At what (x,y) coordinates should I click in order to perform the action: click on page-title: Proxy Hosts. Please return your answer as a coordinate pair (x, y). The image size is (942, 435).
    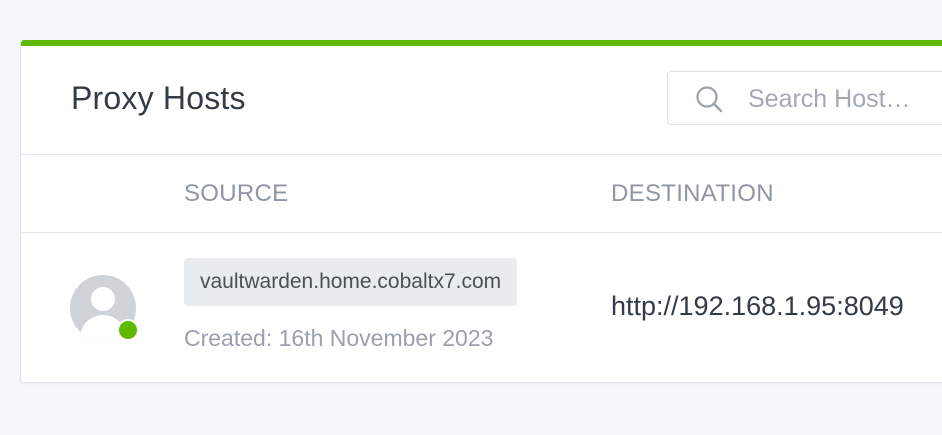
    Looking at the image, I should click on (158, 98).